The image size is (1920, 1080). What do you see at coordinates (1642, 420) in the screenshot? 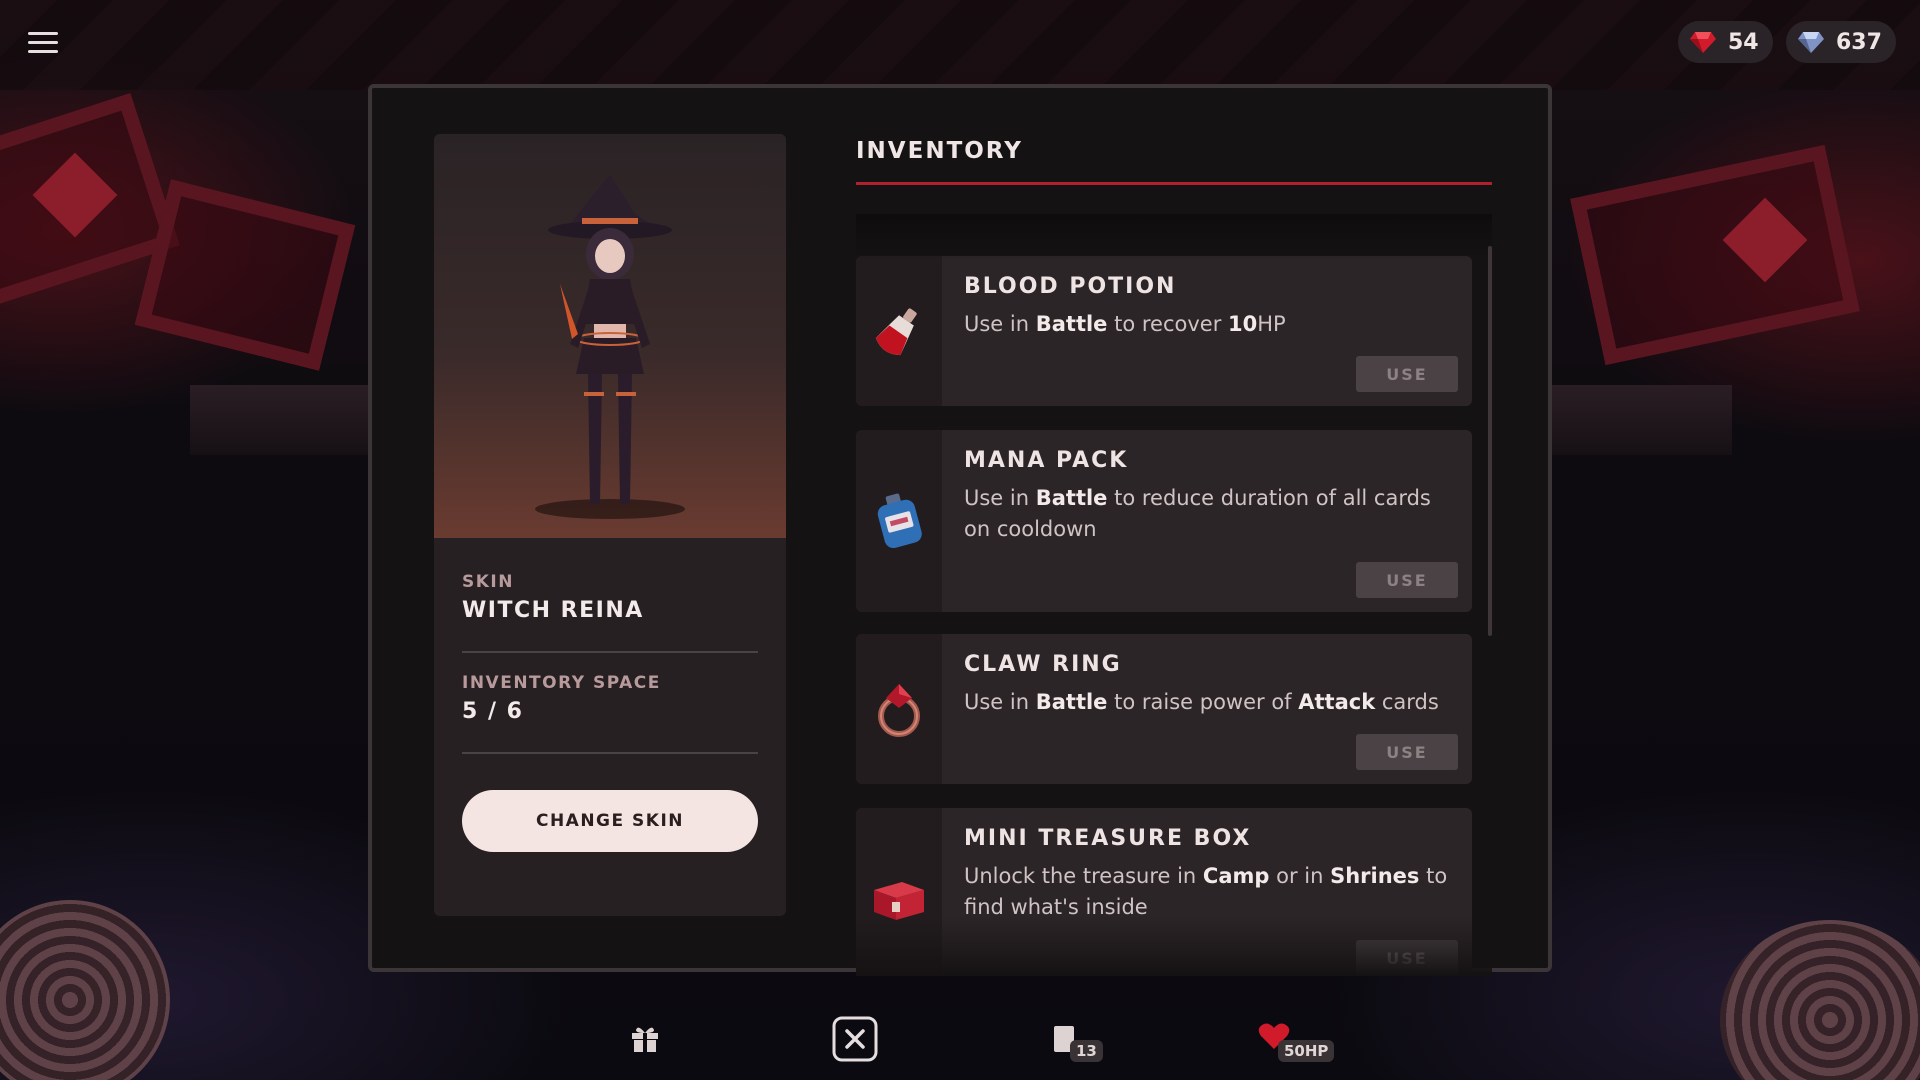
I see `shelf-decoration-right` at bounding box center [1642, 420].